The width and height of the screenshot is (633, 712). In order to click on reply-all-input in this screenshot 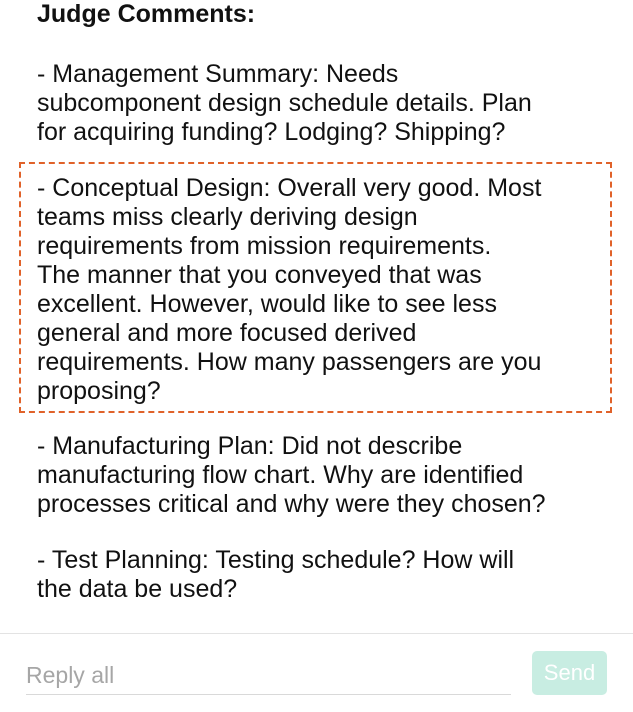, I will do `click(268, 675)`.